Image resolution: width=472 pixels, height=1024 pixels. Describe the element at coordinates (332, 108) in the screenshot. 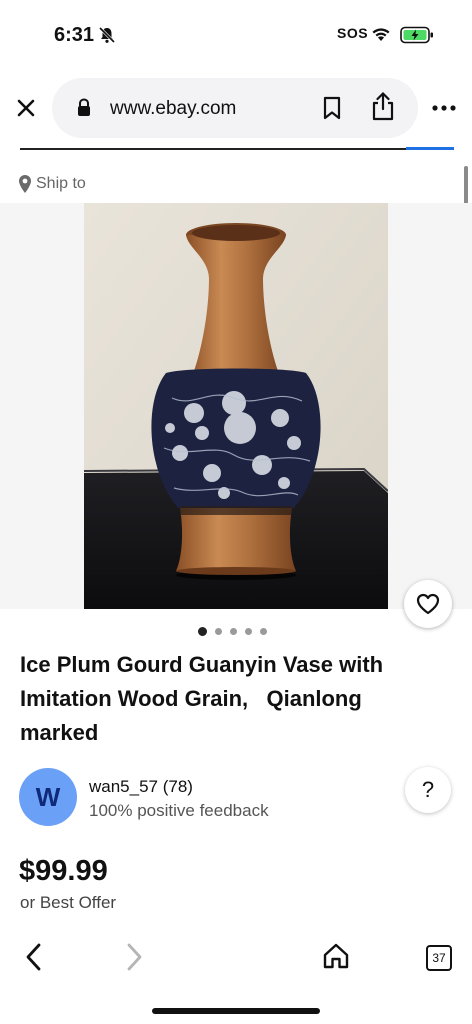

I see `bookmark-icon` at that location.